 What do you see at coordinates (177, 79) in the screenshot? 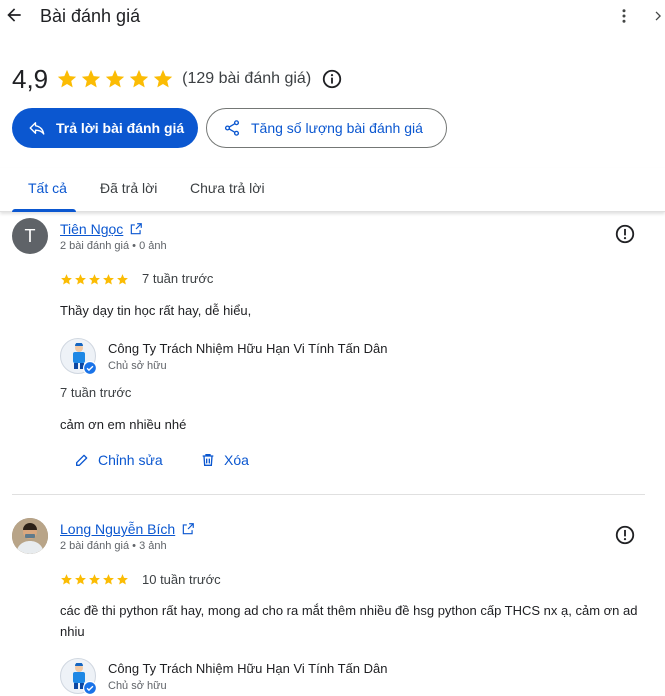
I see `rating-summary: 4,9 (129 bài đánh giá)` at bounding box center [177, 79].